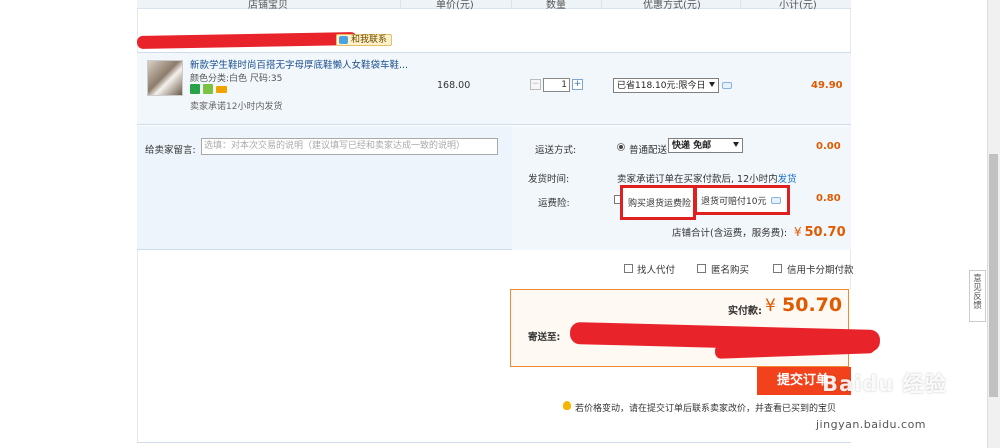  What do you see at coordinates (455, 5) in the screenshot?
I see `header-unit-price: 单价(元)` at bounding box center [455, 5].